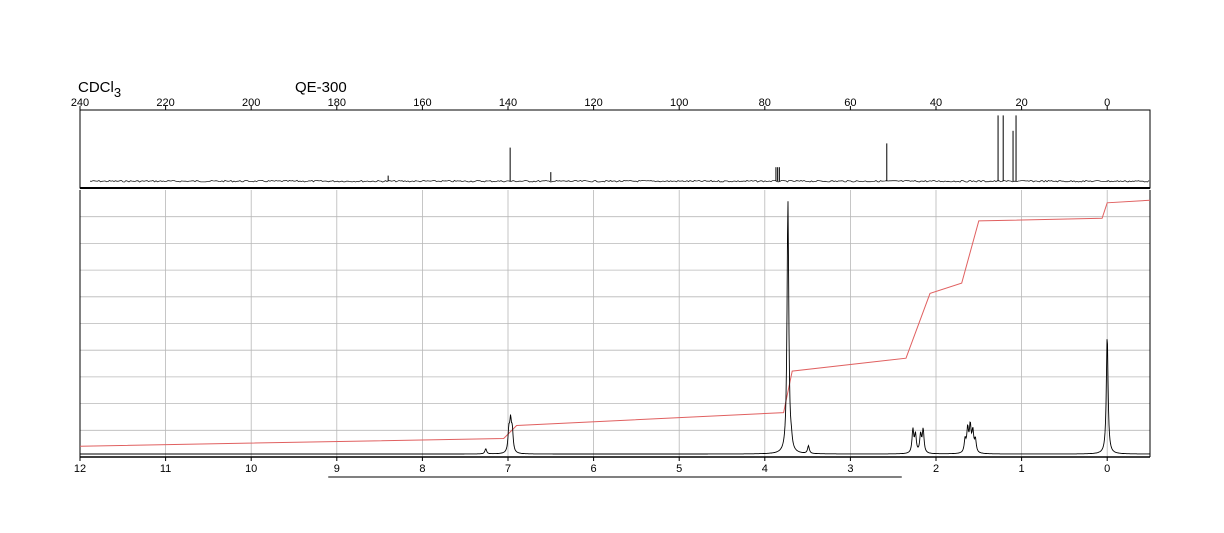  Describe the element at coordinates (337, 103) in the screenshot. I see `c13-tick-label-180: 180` at that location.